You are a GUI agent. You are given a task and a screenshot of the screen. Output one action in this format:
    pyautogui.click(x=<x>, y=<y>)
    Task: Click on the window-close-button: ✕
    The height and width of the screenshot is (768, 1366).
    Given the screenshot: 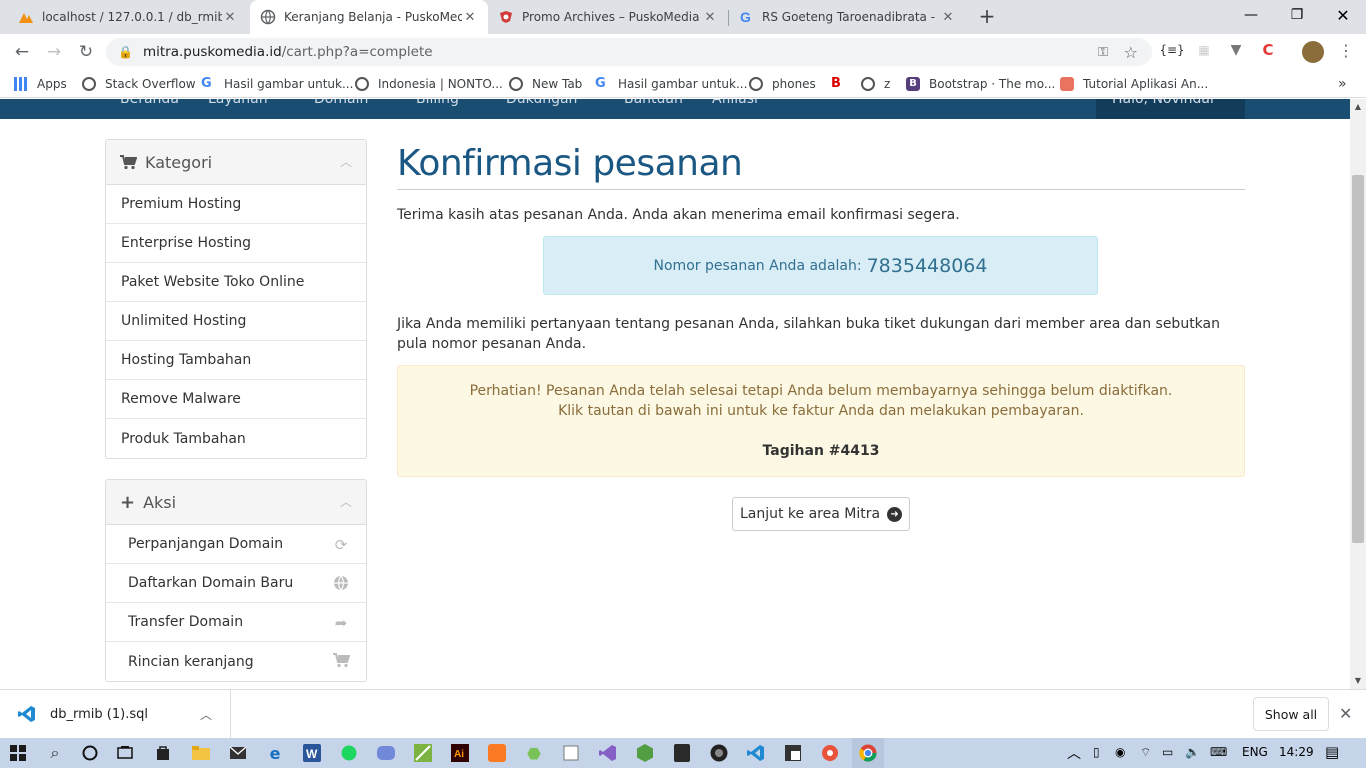 What is the action you would take?
    pyautogui.click(x=1343, y=15)
    